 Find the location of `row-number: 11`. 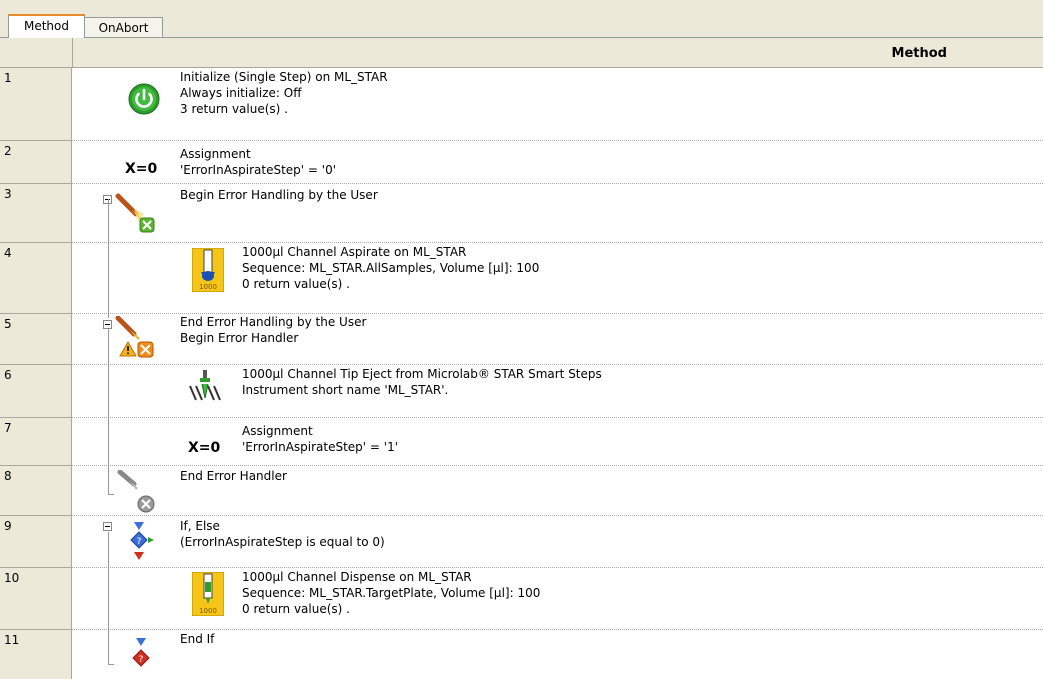

row-number: 11 is located at coordinates (36, 654).